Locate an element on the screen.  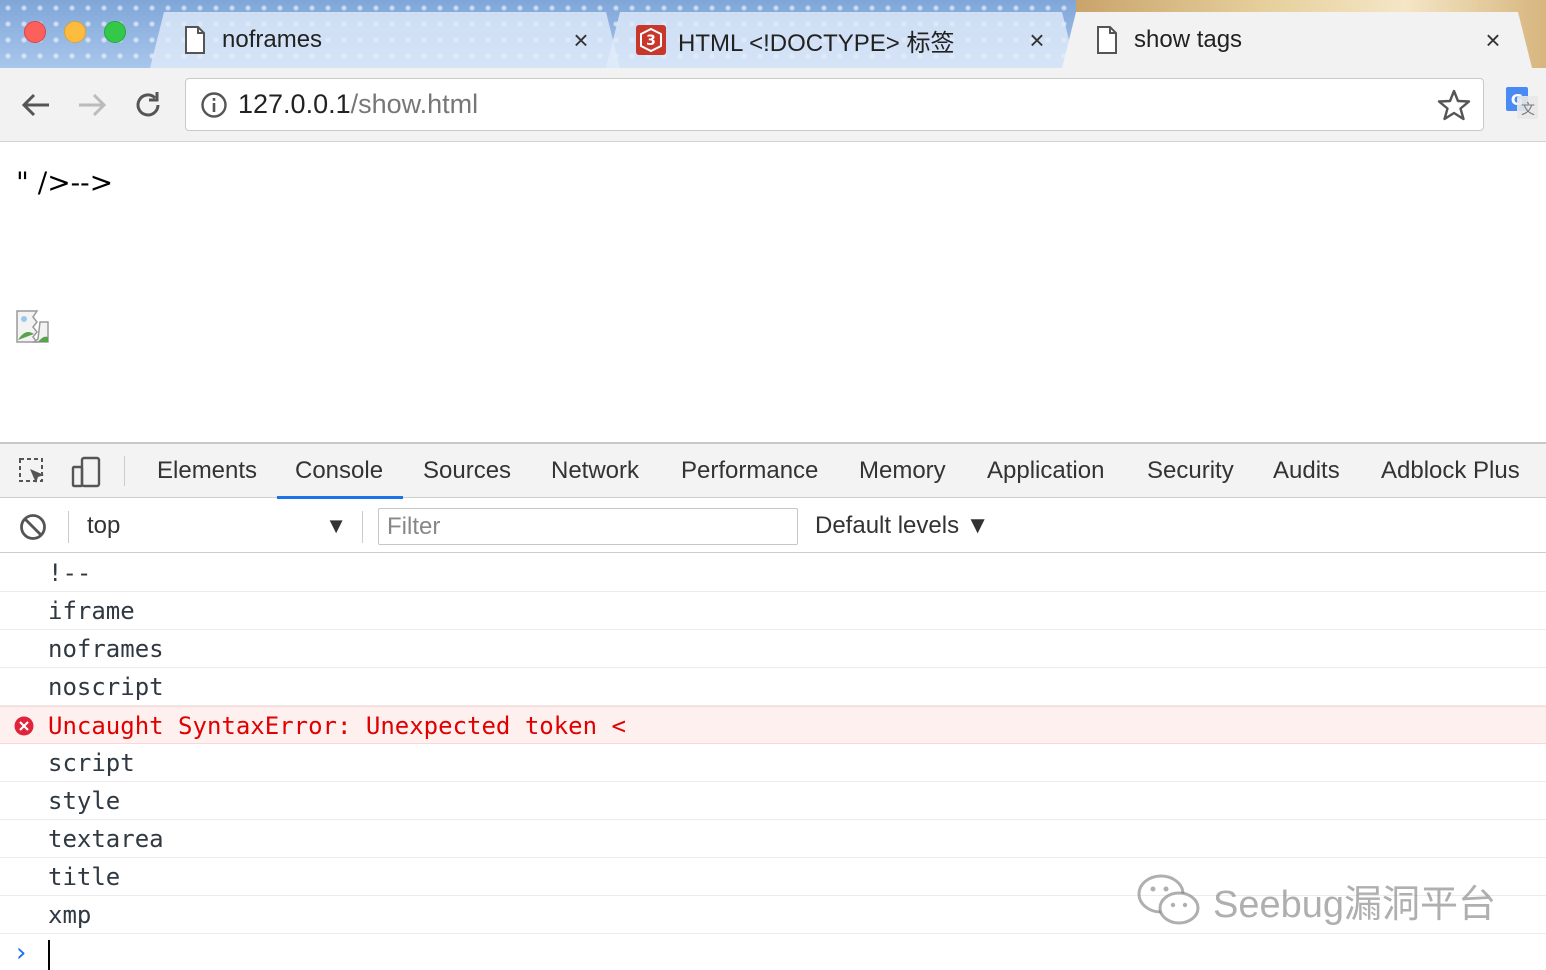
chevron-right-icon: › is located at coordinates (21, 953).